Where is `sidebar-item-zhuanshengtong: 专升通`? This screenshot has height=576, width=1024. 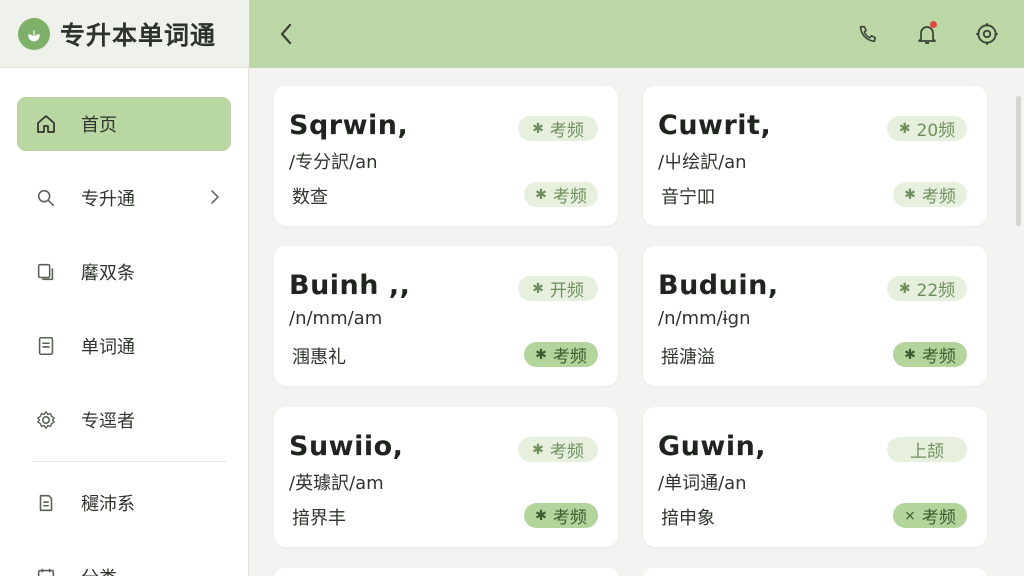
sidebar-item-zhuanshengtong: 专升通 is located at coordinates (124, 198).